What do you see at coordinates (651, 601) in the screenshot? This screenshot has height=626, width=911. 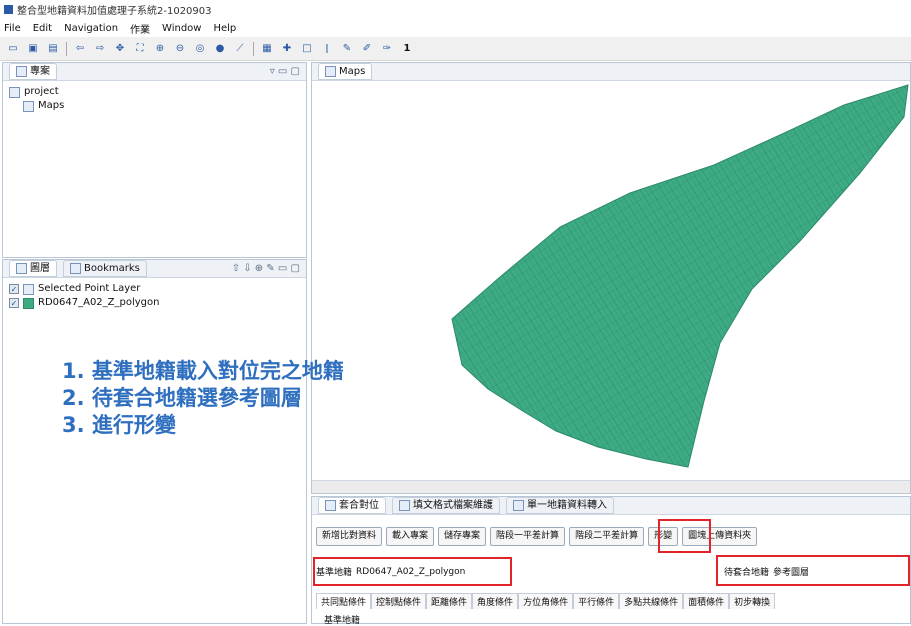 I see `subtab-collinear: 多點共線條件` at bounding box center [651, 601].